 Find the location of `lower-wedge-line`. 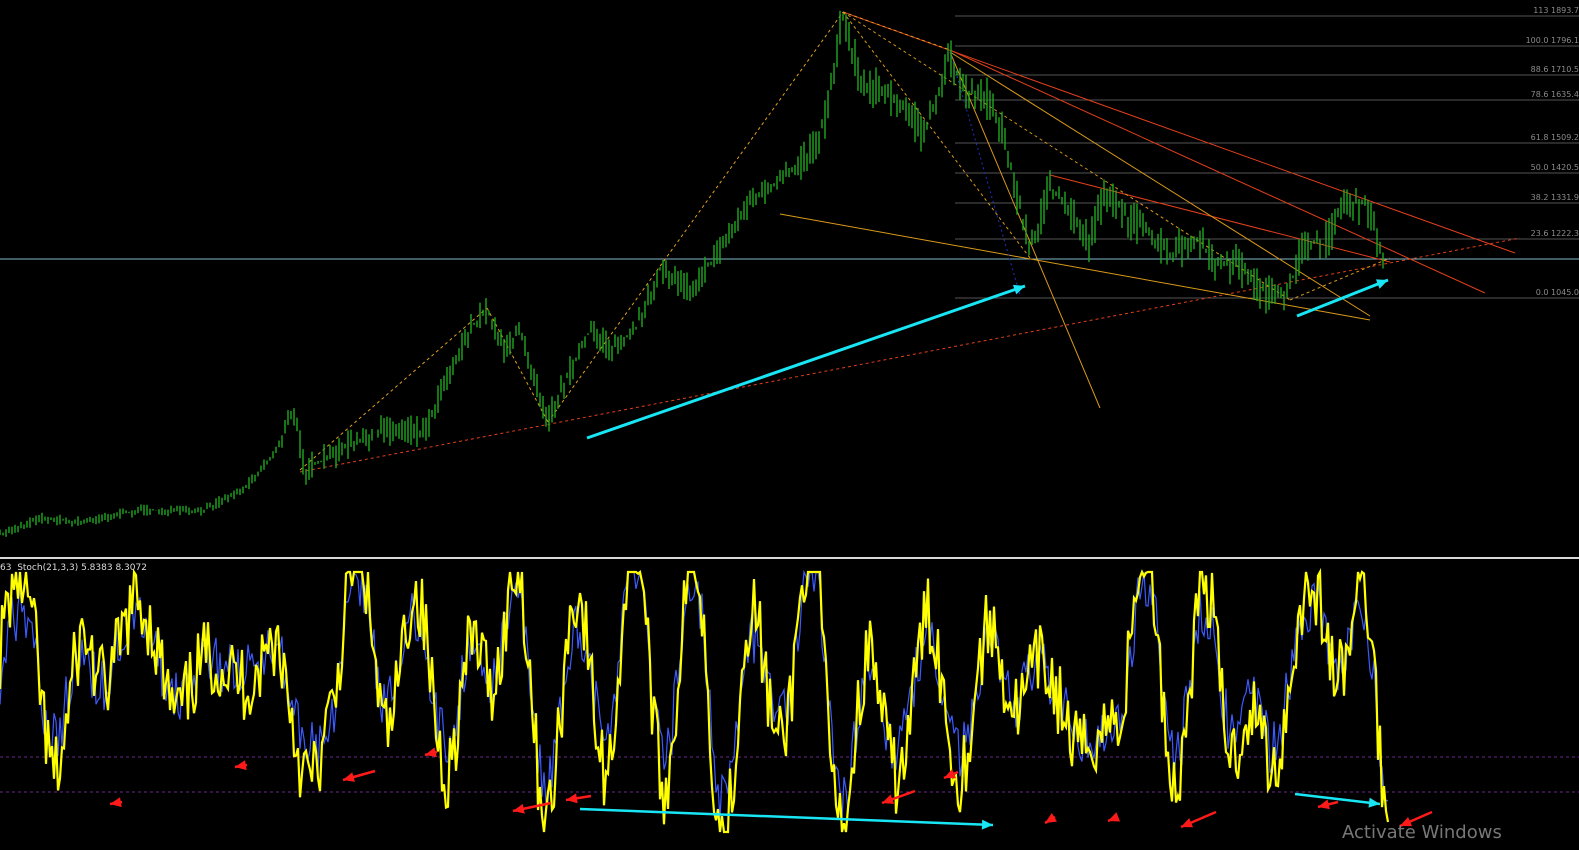

lower-wedge-line is located at coordinates (1075, 267).